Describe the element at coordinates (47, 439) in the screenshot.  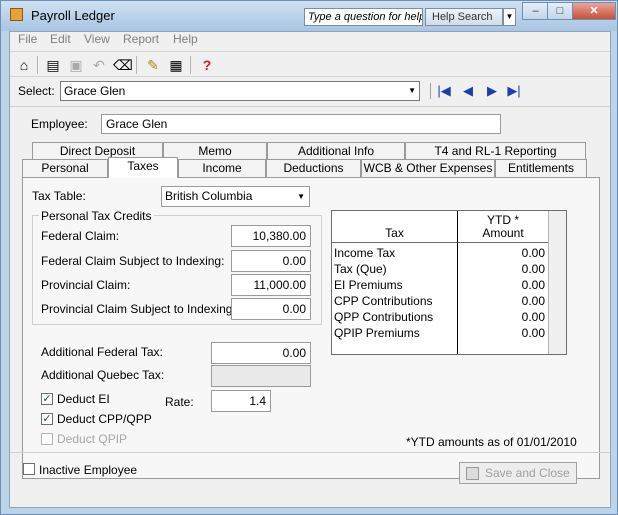
I see `deduct-qpip-checkbox` at that location.